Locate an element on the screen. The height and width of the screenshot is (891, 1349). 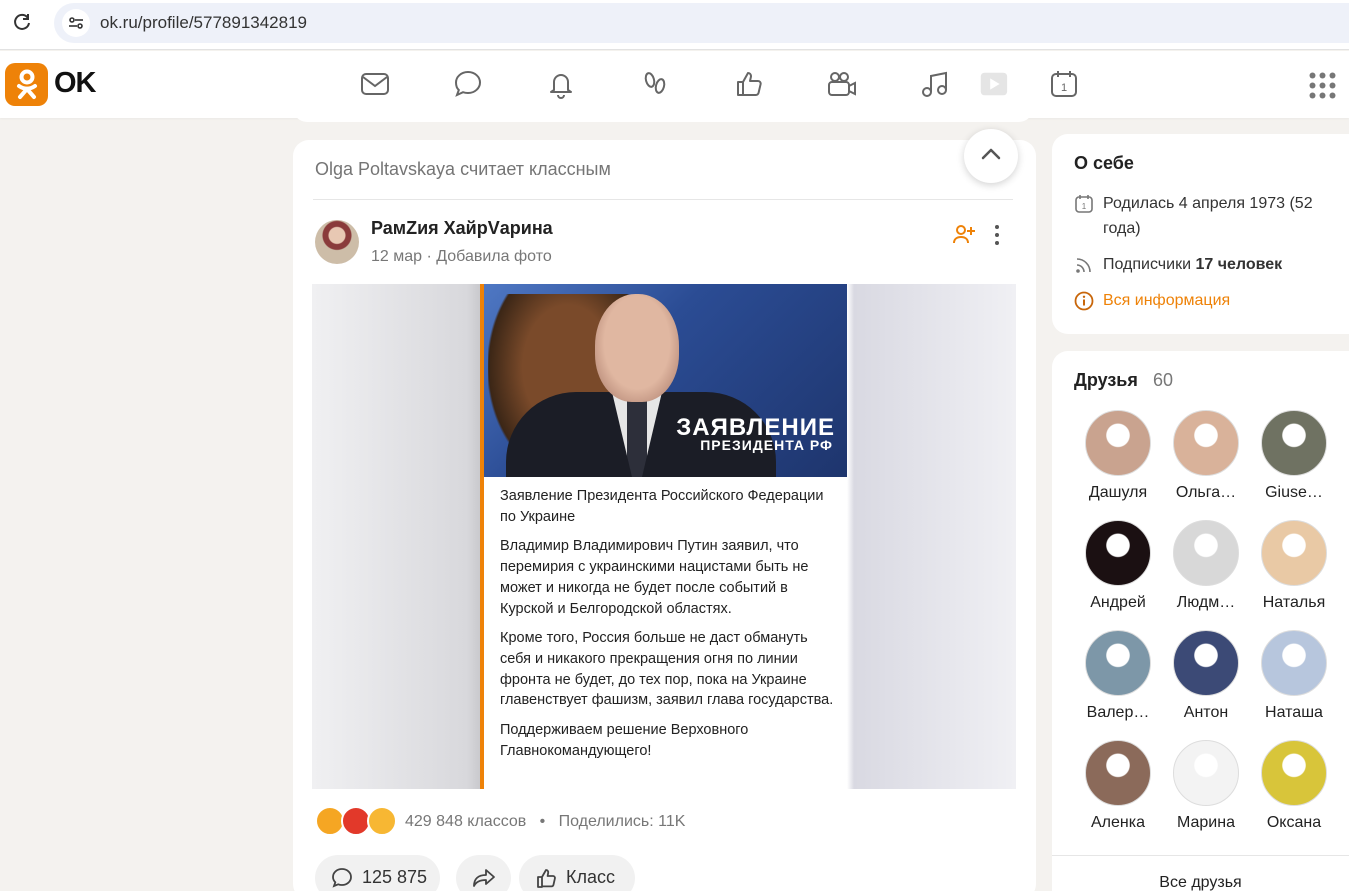
all-info-link: Вся информация is located at coordinates (1211, 300).